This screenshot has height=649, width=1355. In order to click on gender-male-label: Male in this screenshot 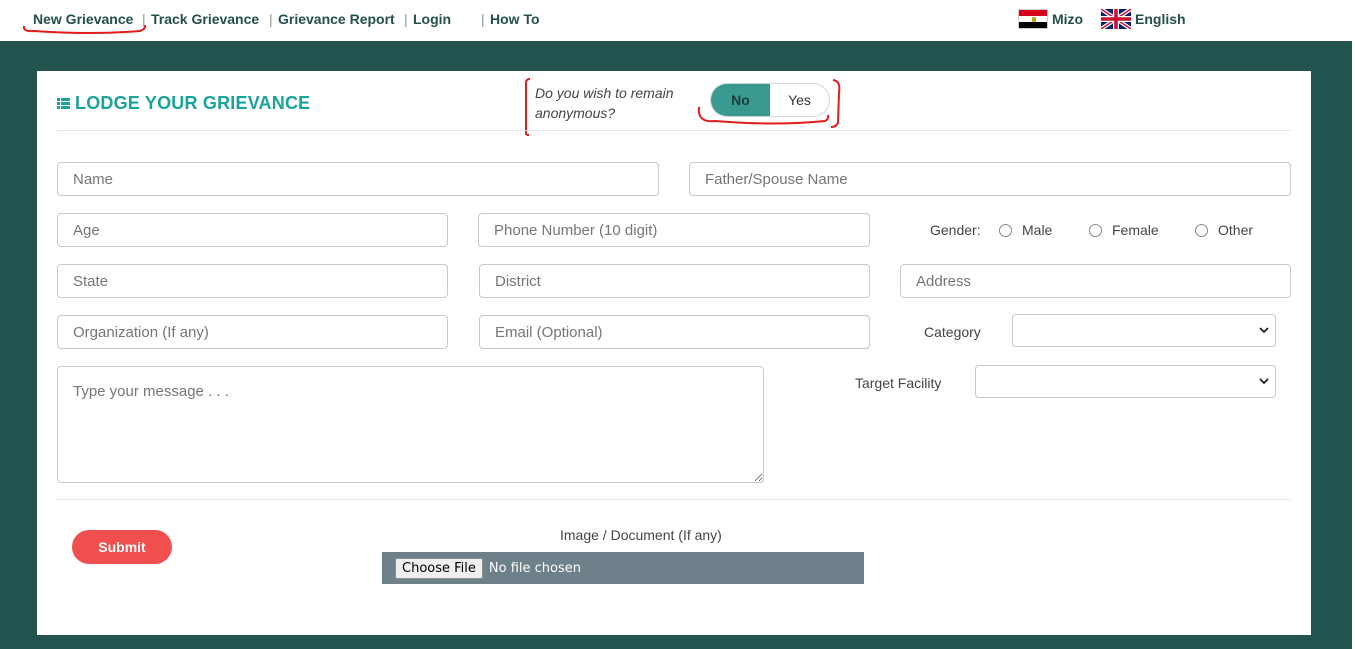, I will do `click(1037, 230)`.